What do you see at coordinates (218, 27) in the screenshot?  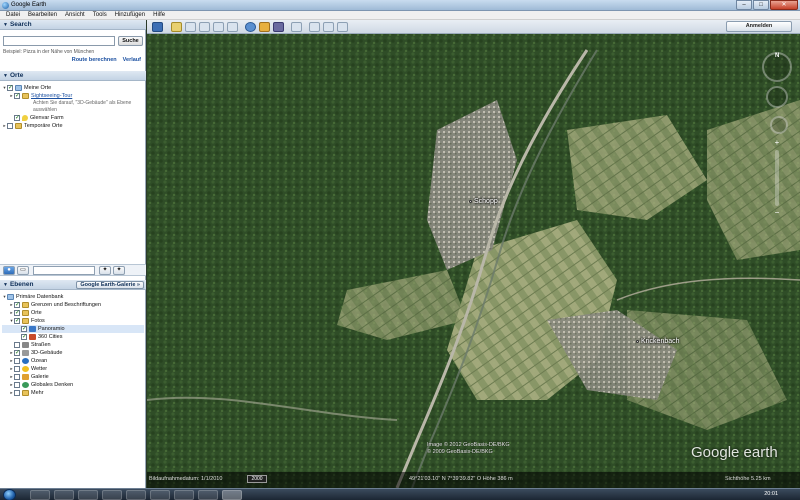 I see `image-overlay-icon` at bounding box center [218, 27].